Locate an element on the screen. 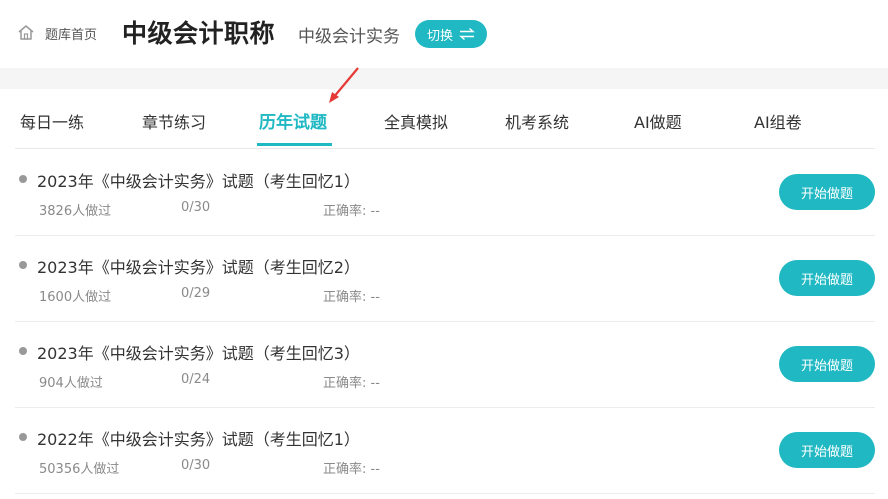 This screenshot has height=499, width=888. tab-past-exams: 历年试题 is located at coordinates (293, 120).